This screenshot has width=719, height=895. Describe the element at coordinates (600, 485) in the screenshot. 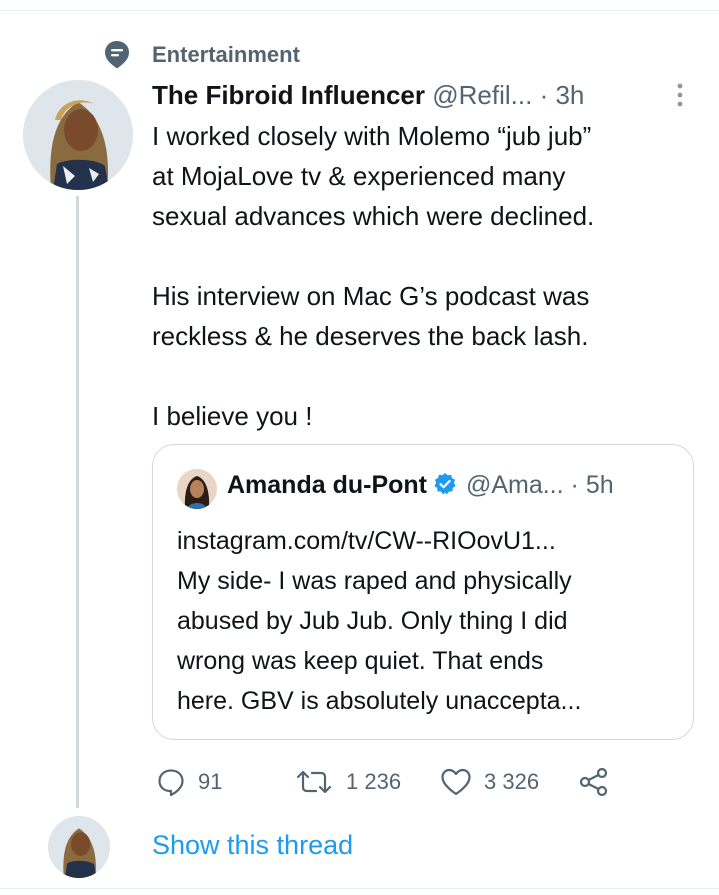

I see `quoted-timestamp: 5h` at that location.